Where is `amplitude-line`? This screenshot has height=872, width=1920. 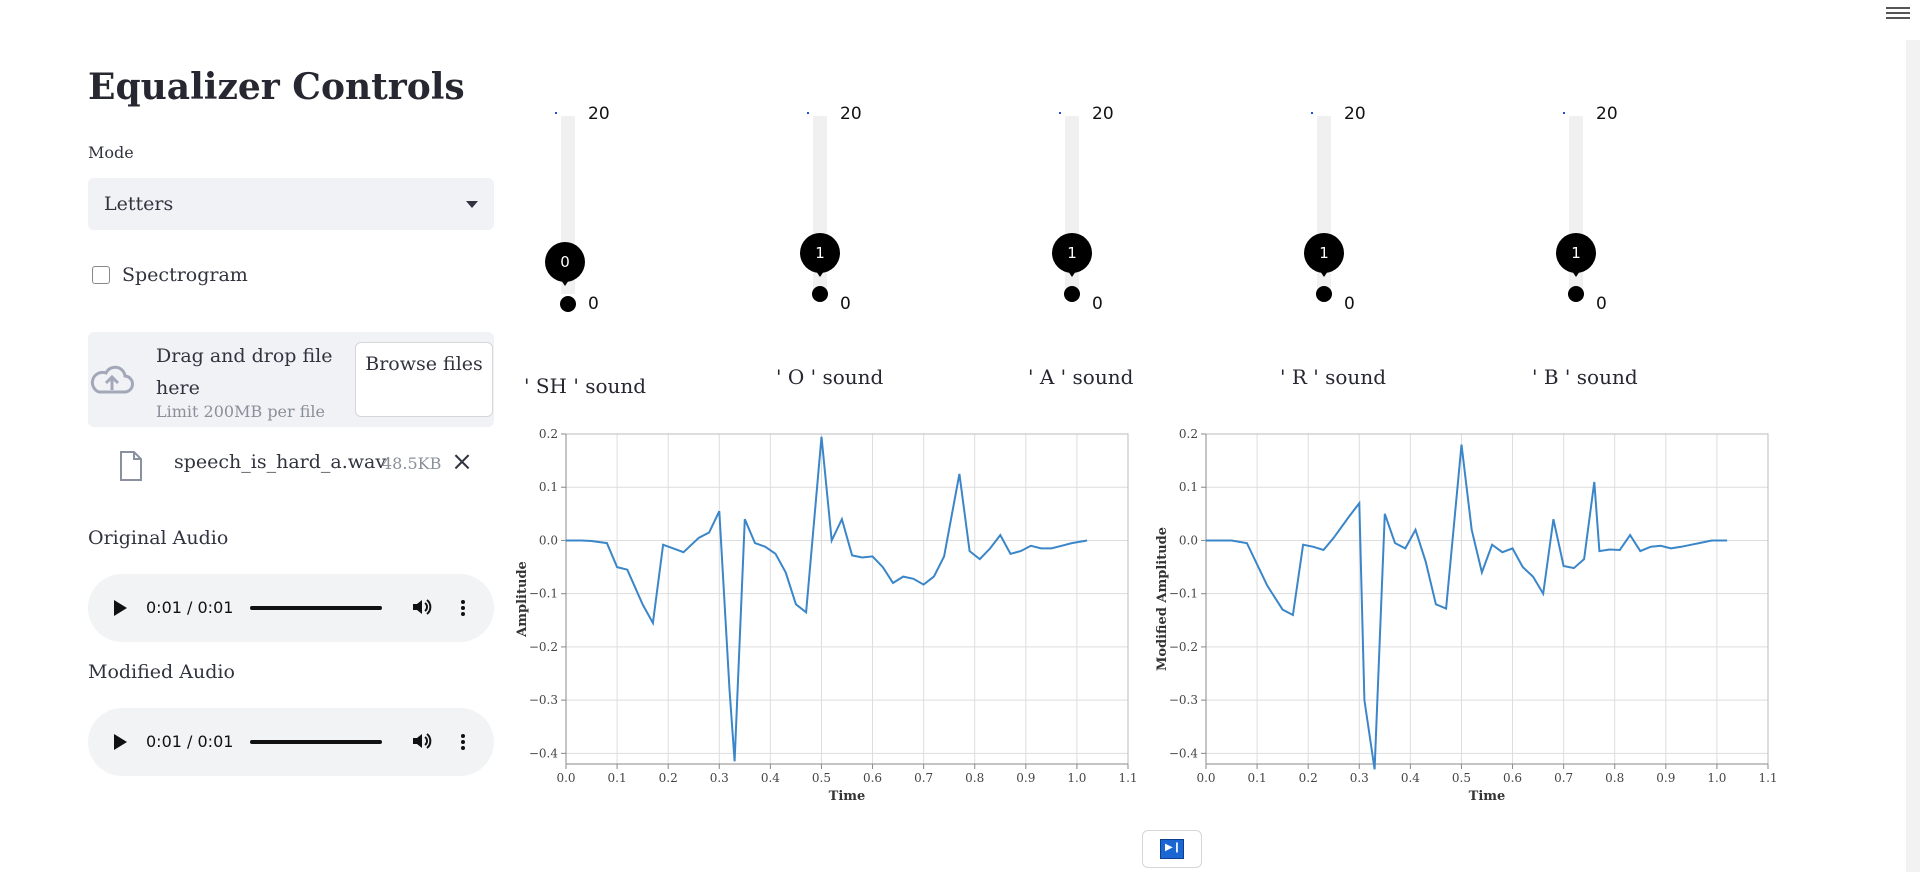
amplitude-line is located at coordinates (827, 599).